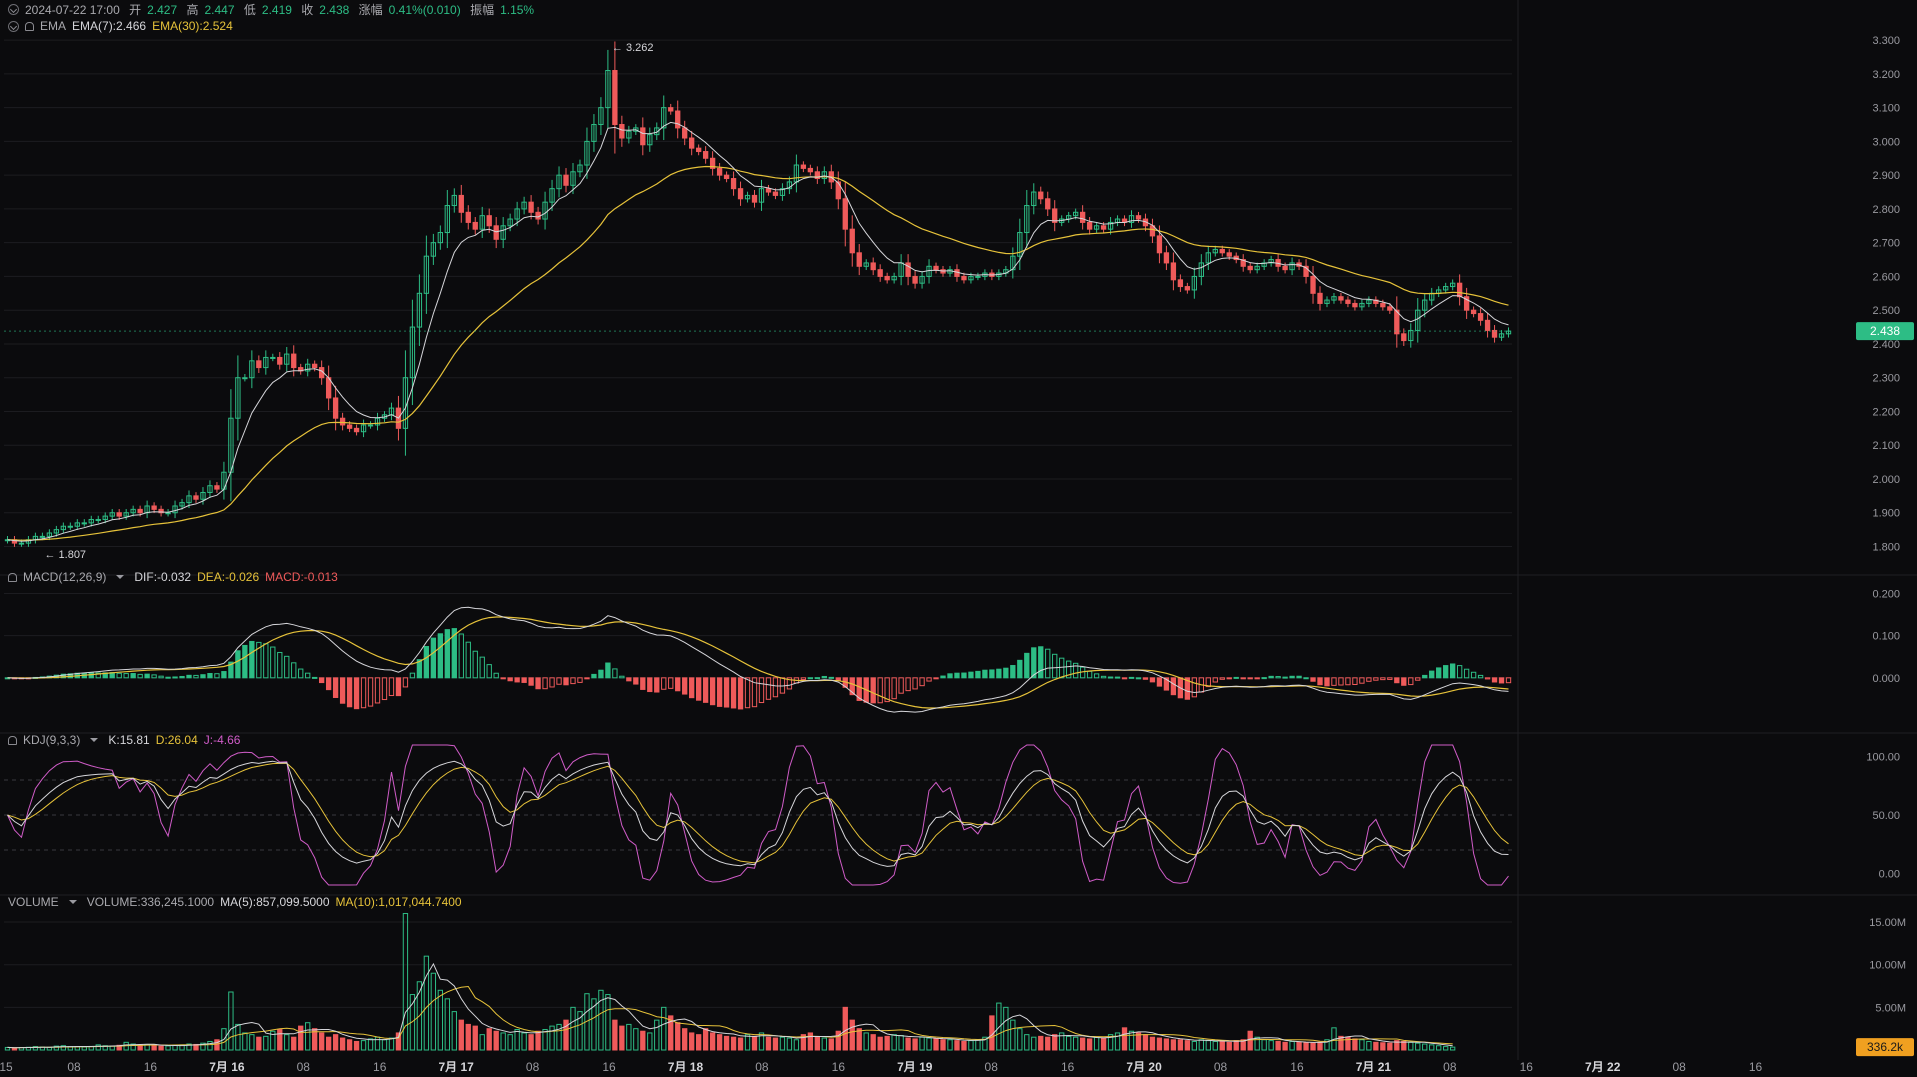 The width and height of the screenshot is (1917, 1077). Describe the element at coordinates (1886, 210) in the screenshot. I see `price-tick-label: 2.800` at that location.